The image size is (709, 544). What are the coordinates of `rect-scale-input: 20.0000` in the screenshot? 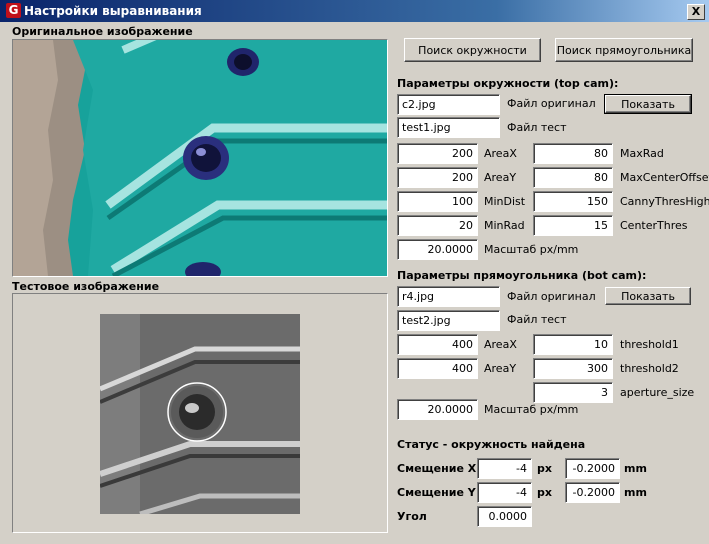 It's located at (437, 409).